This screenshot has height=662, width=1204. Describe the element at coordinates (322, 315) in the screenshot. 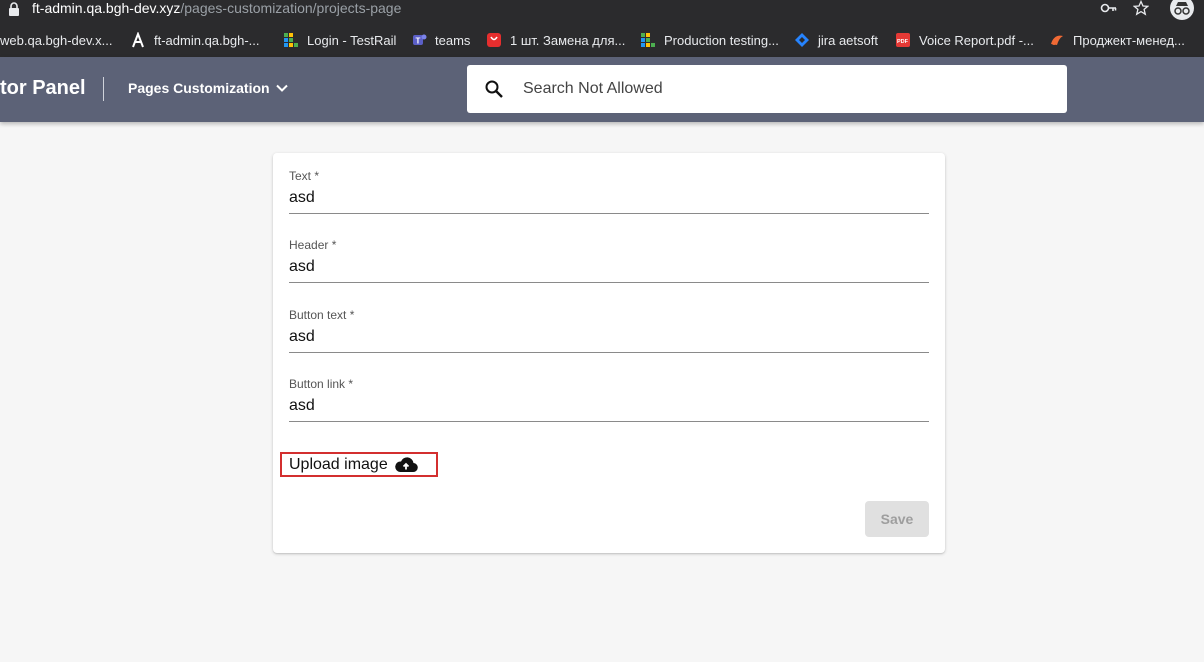

I see `field-label: Button text *` at that location.